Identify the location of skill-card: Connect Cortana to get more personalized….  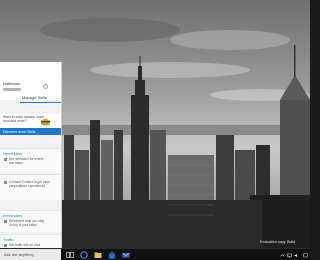
(30, 187).